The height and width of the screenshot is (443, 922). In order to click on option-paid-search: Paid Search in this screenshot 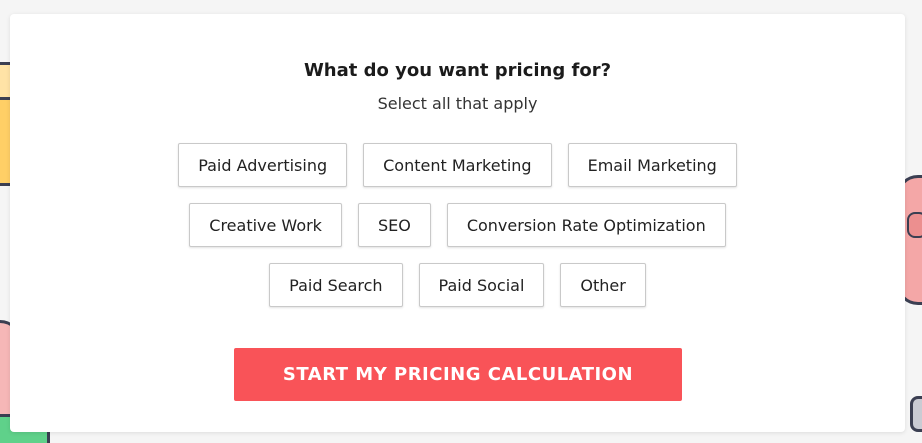, I will do `click(336, 285)`.